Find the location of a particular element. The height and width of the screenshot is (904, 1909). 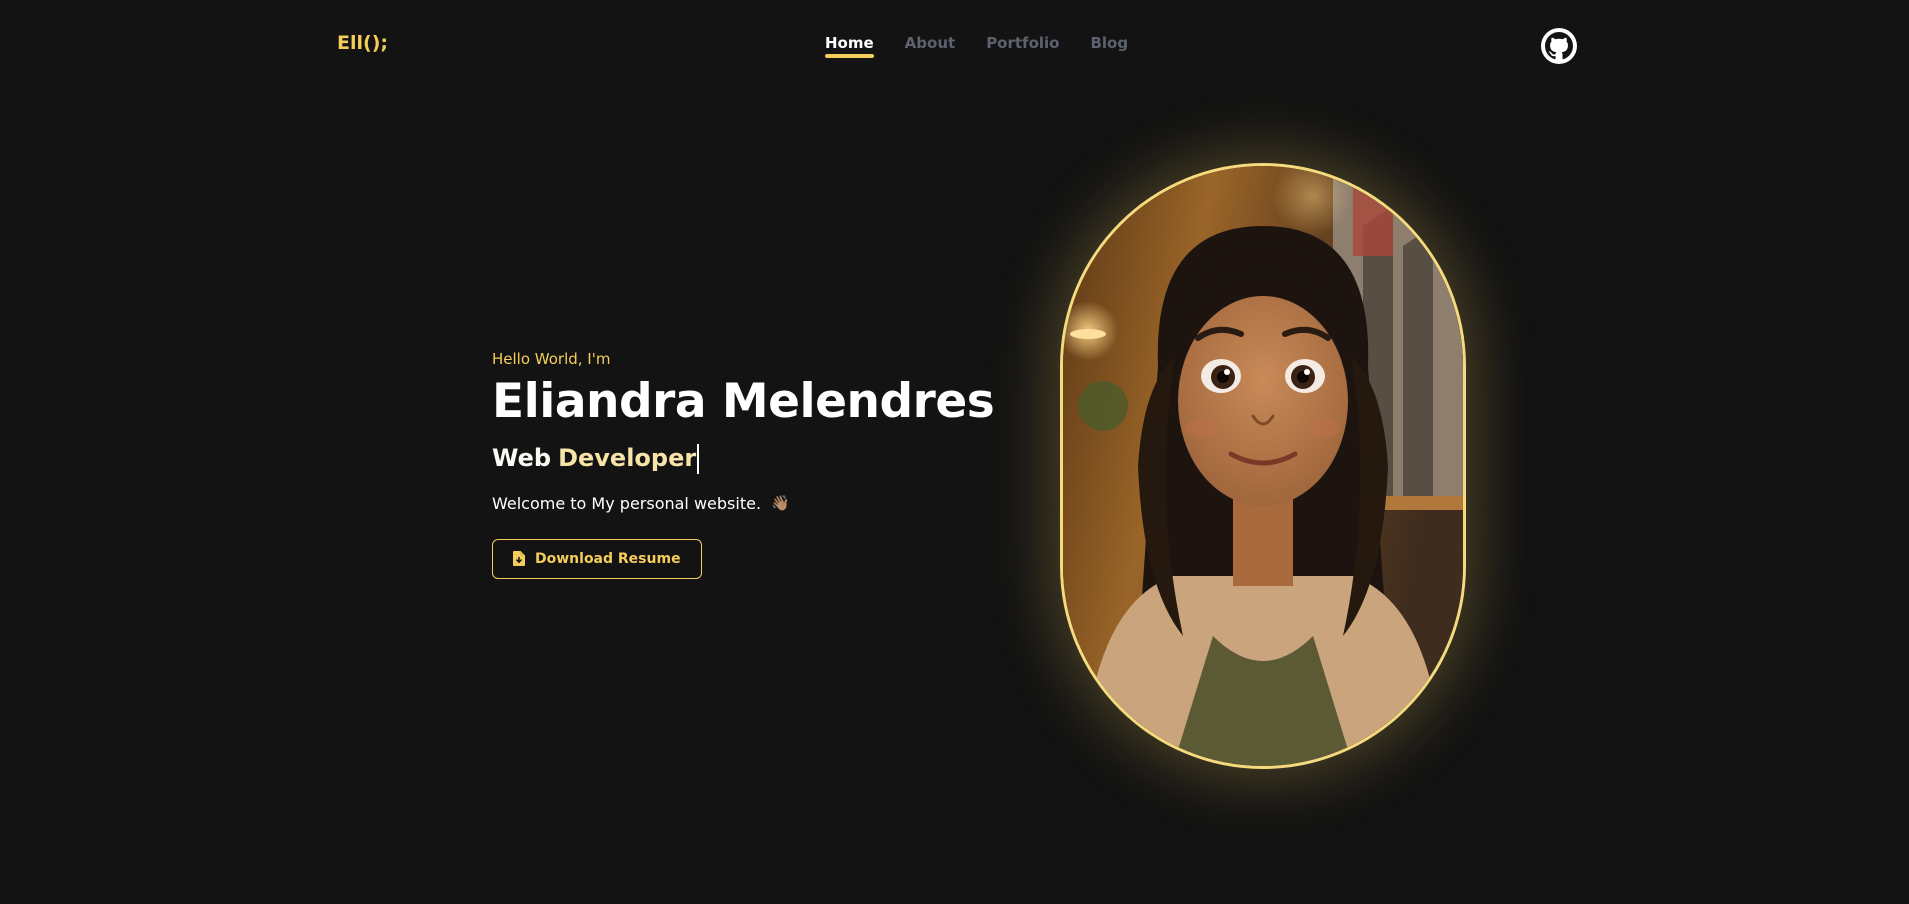

github-link is located at coordinates (1559, 46).